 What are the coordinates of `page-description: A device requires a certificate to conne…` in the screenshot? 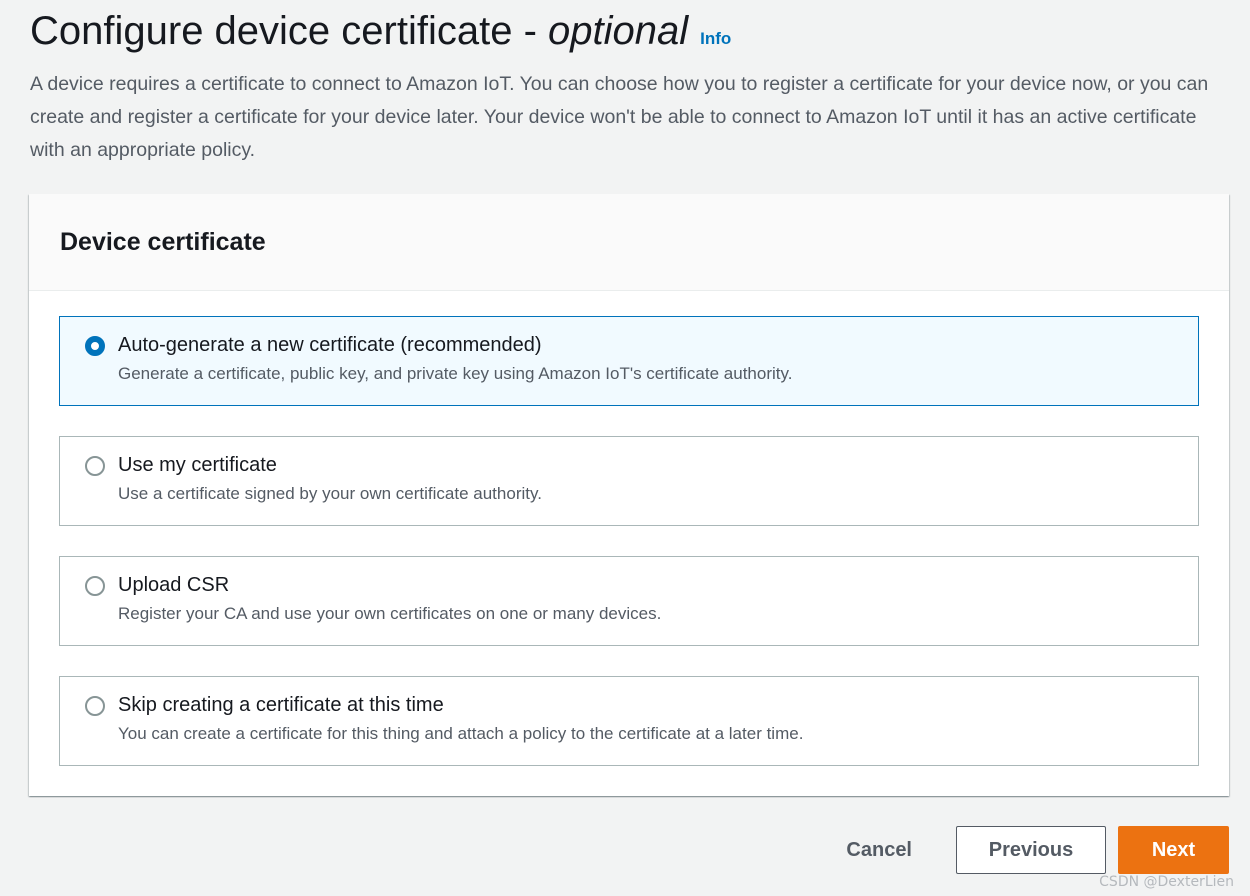 It's located at (619, 117).